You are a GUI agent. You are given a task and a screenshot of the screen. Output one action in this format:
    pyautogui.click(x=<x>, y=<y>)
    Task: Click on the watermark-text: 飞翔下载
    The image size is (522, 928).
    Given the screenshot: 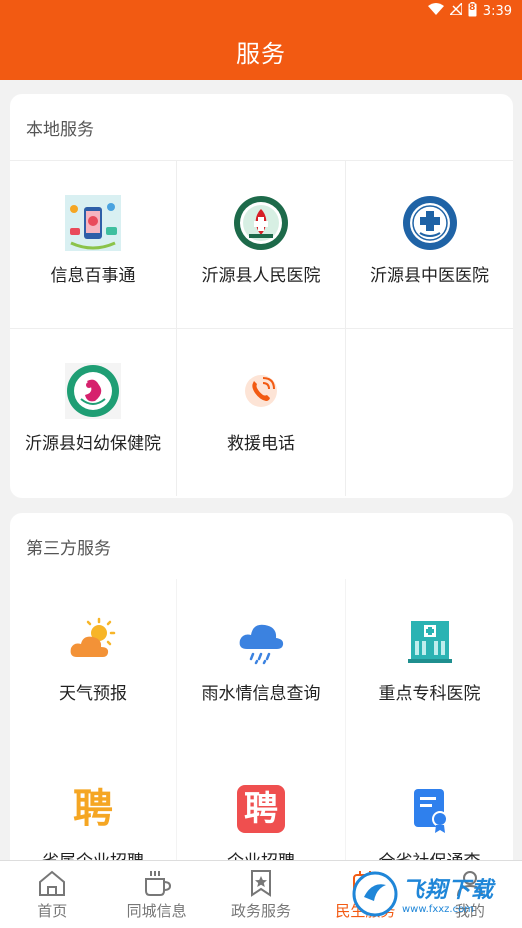 What is the action you would take?
    pyautogui.click(x=448, y=890)
    